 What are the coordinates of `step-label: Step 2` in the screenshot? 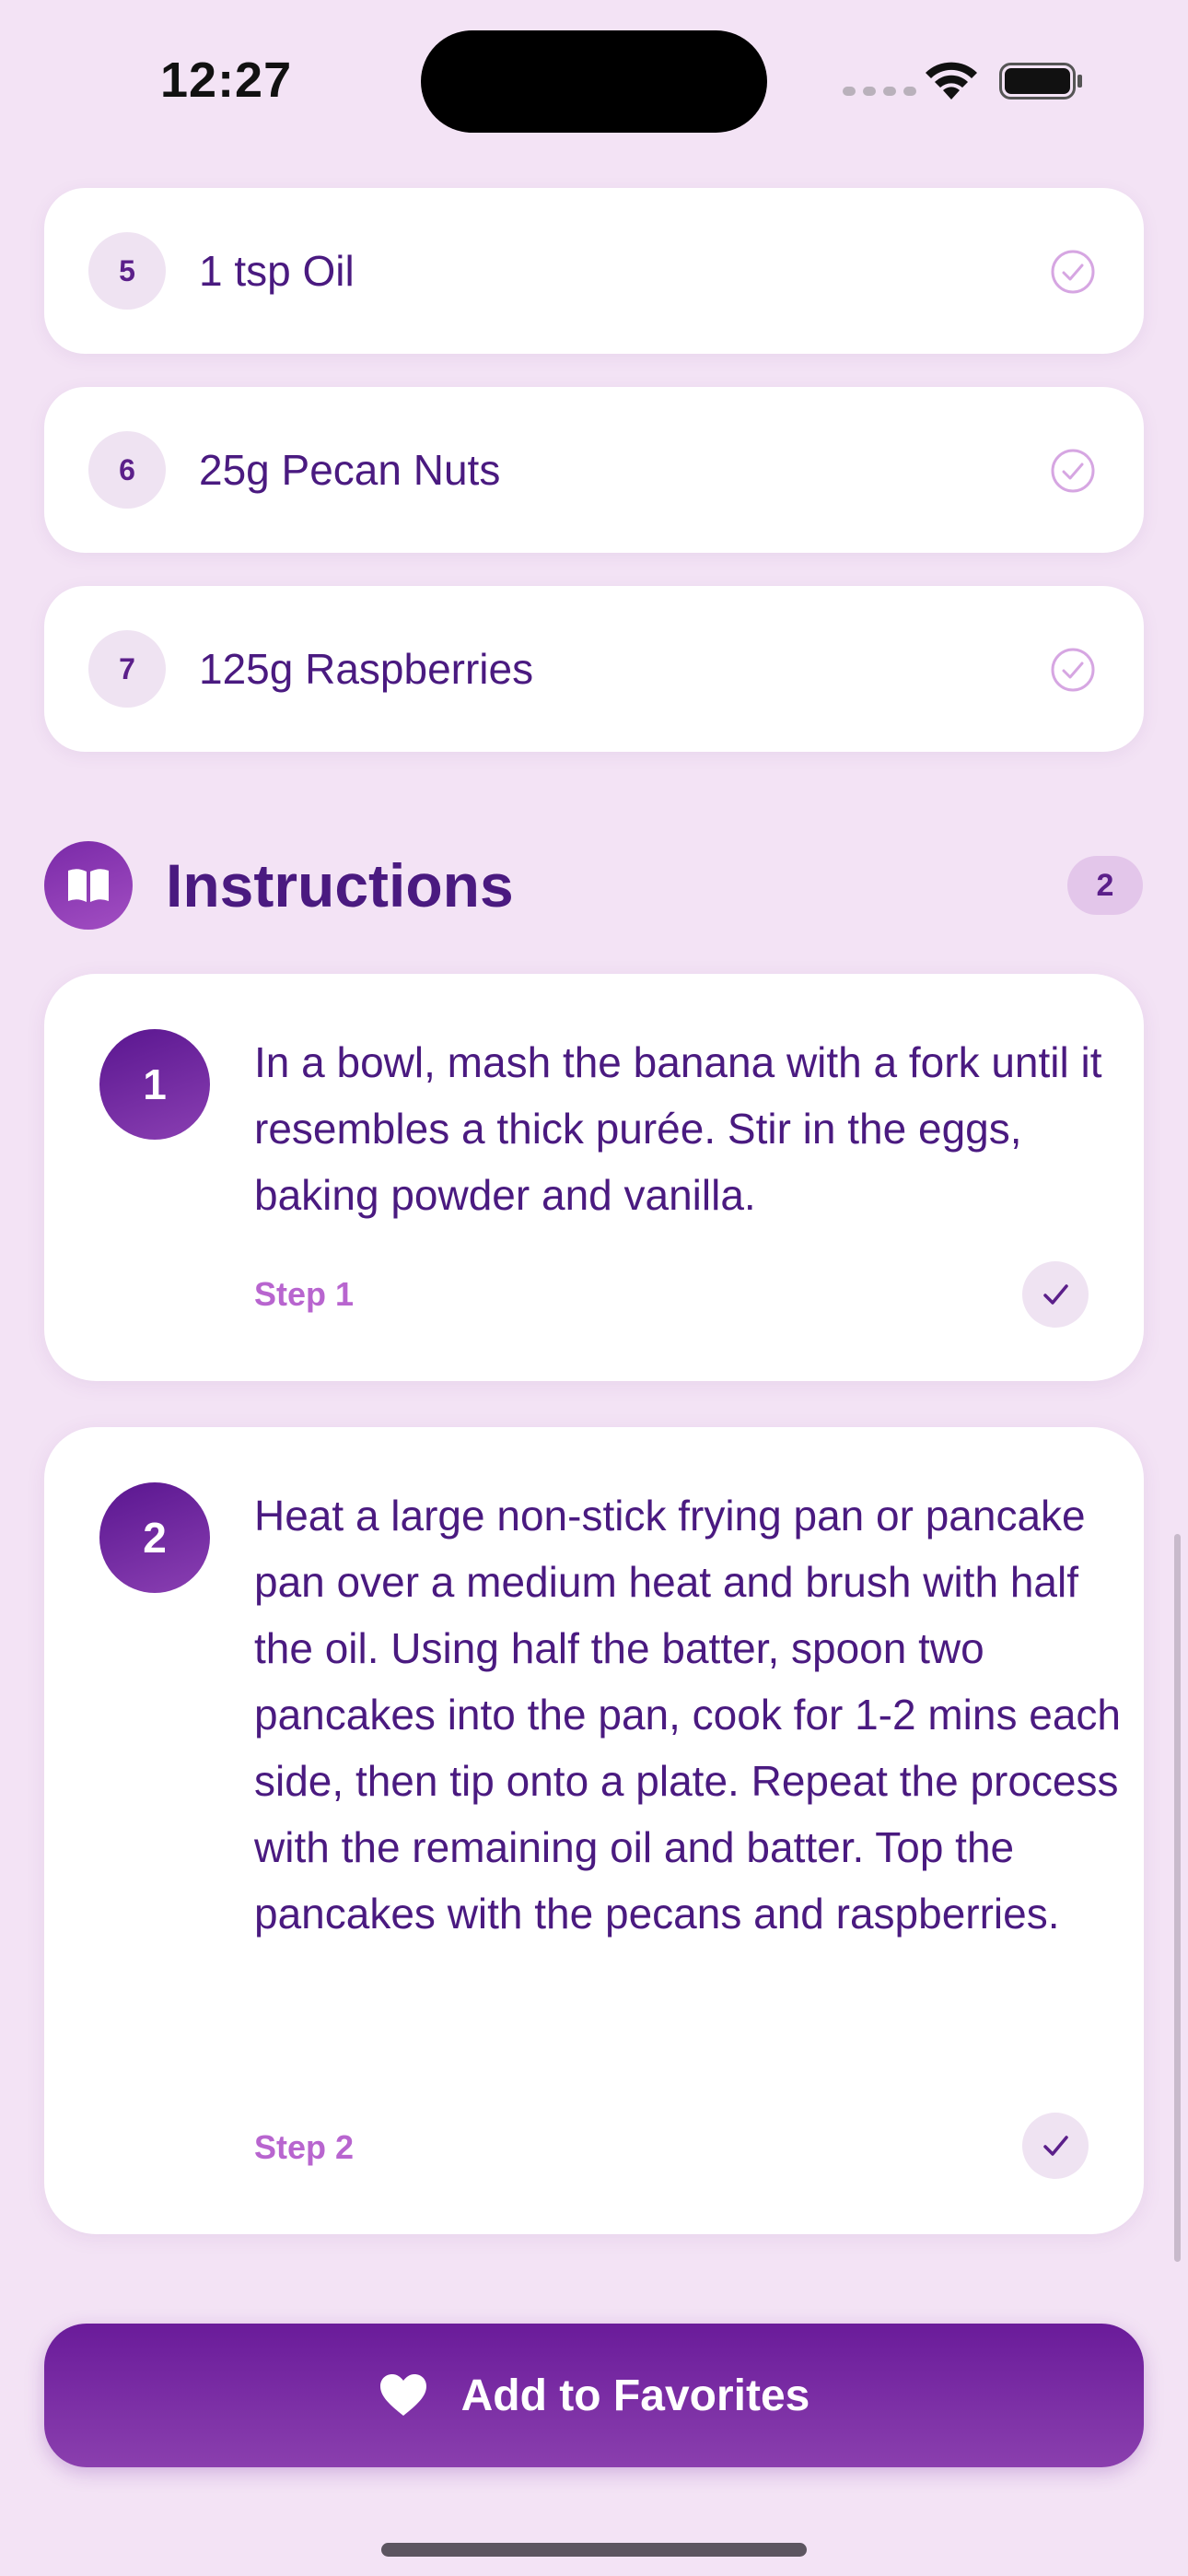 It's located at (304, 2147).